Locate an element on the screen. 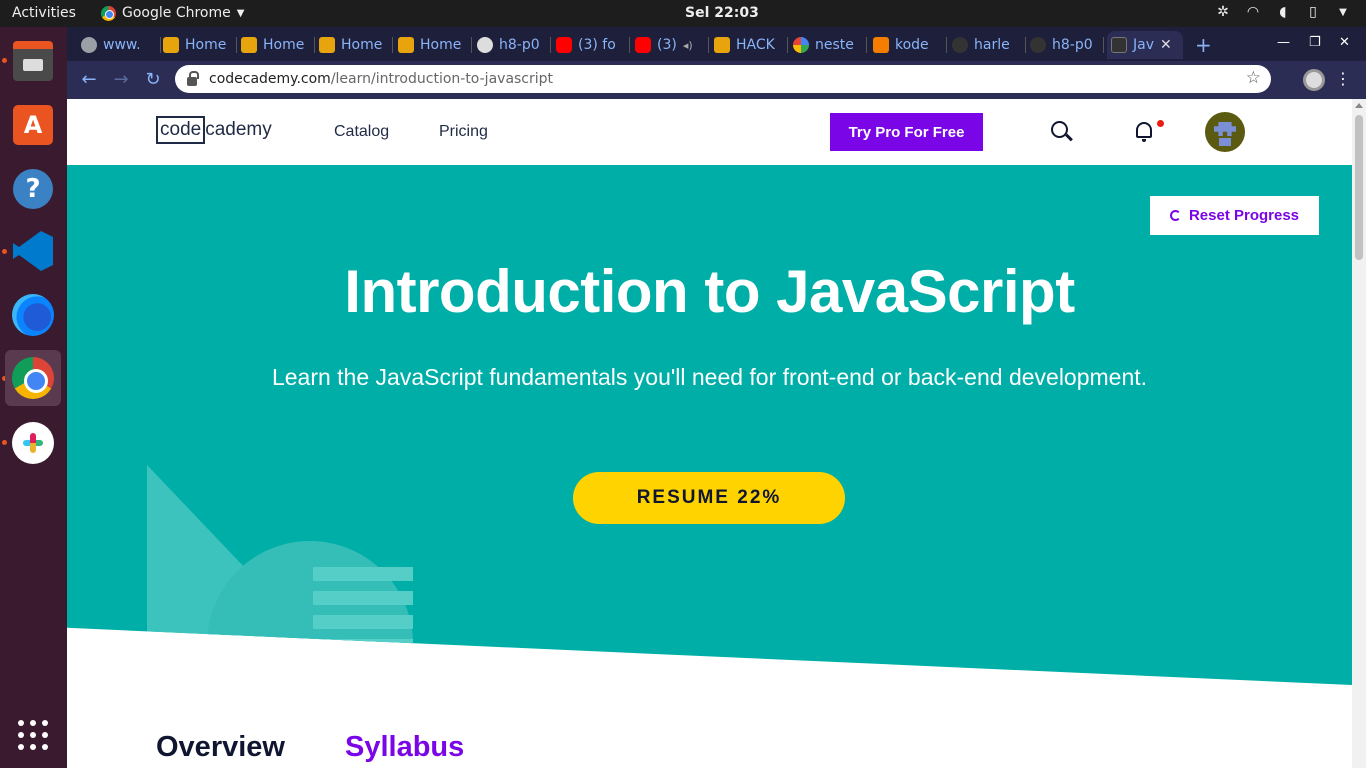 This screenshot has width=1366, height=768. help-icon: ? is located at coordinates (33, 189).